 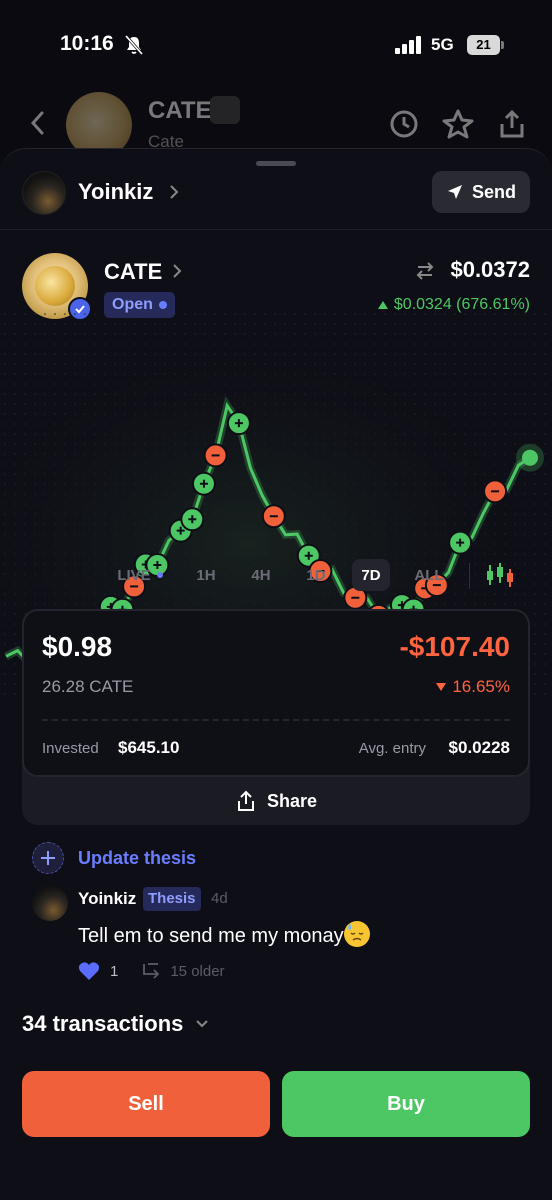 I want to click on sell-button: Sell, so click(x=146, y=1104).